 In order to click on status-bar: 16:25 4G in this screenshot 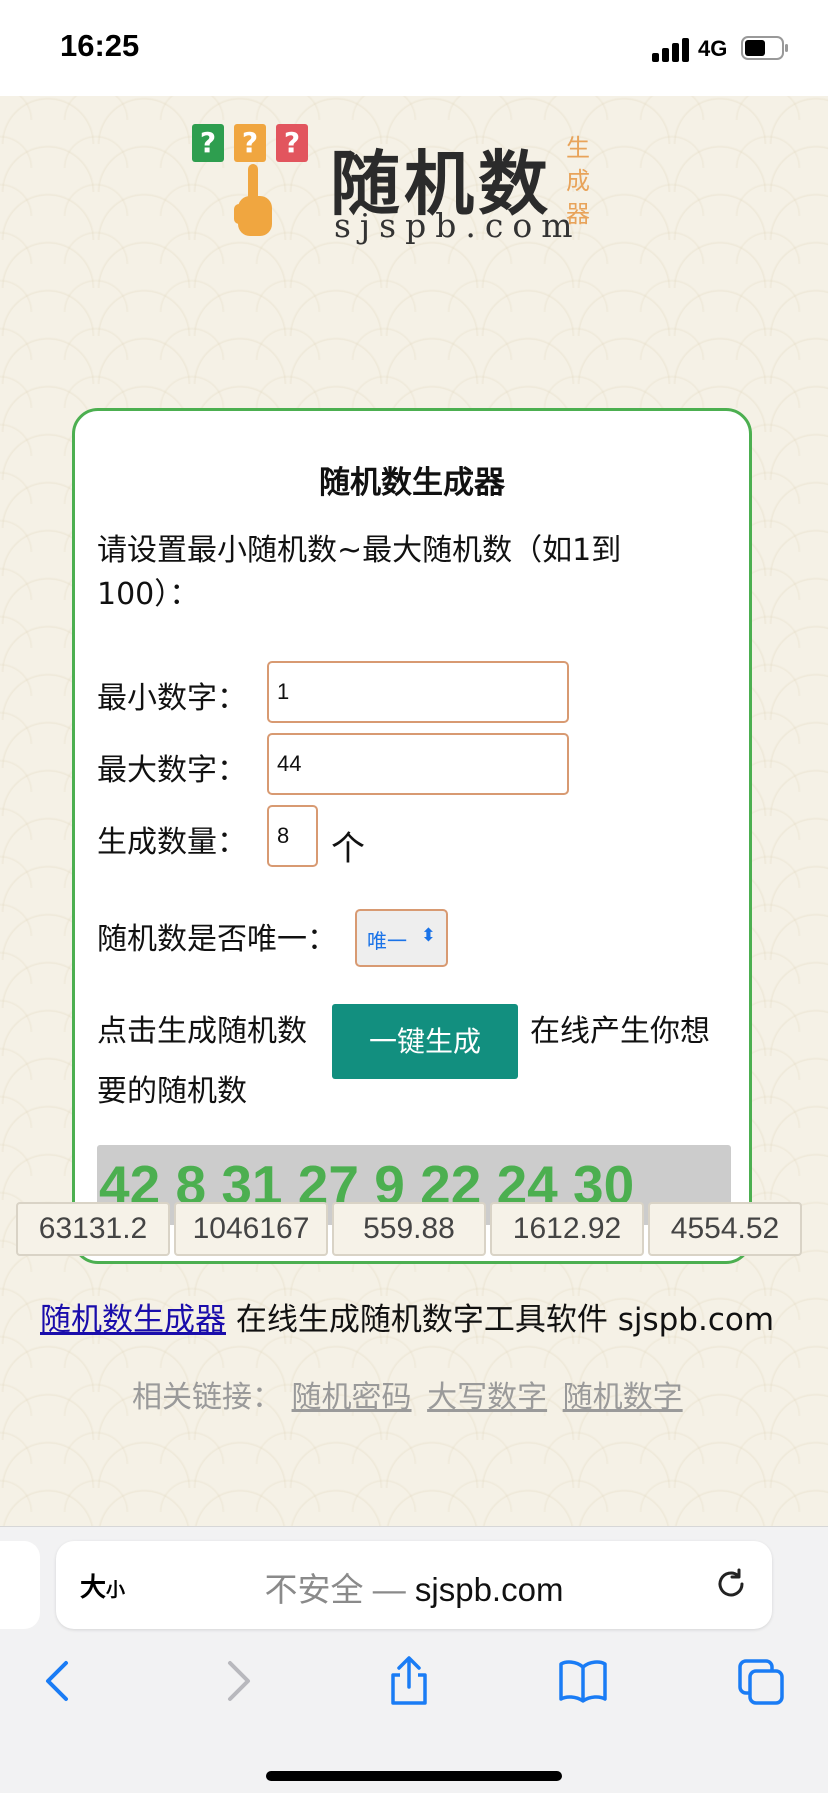, I will do `click(414, 48)`.